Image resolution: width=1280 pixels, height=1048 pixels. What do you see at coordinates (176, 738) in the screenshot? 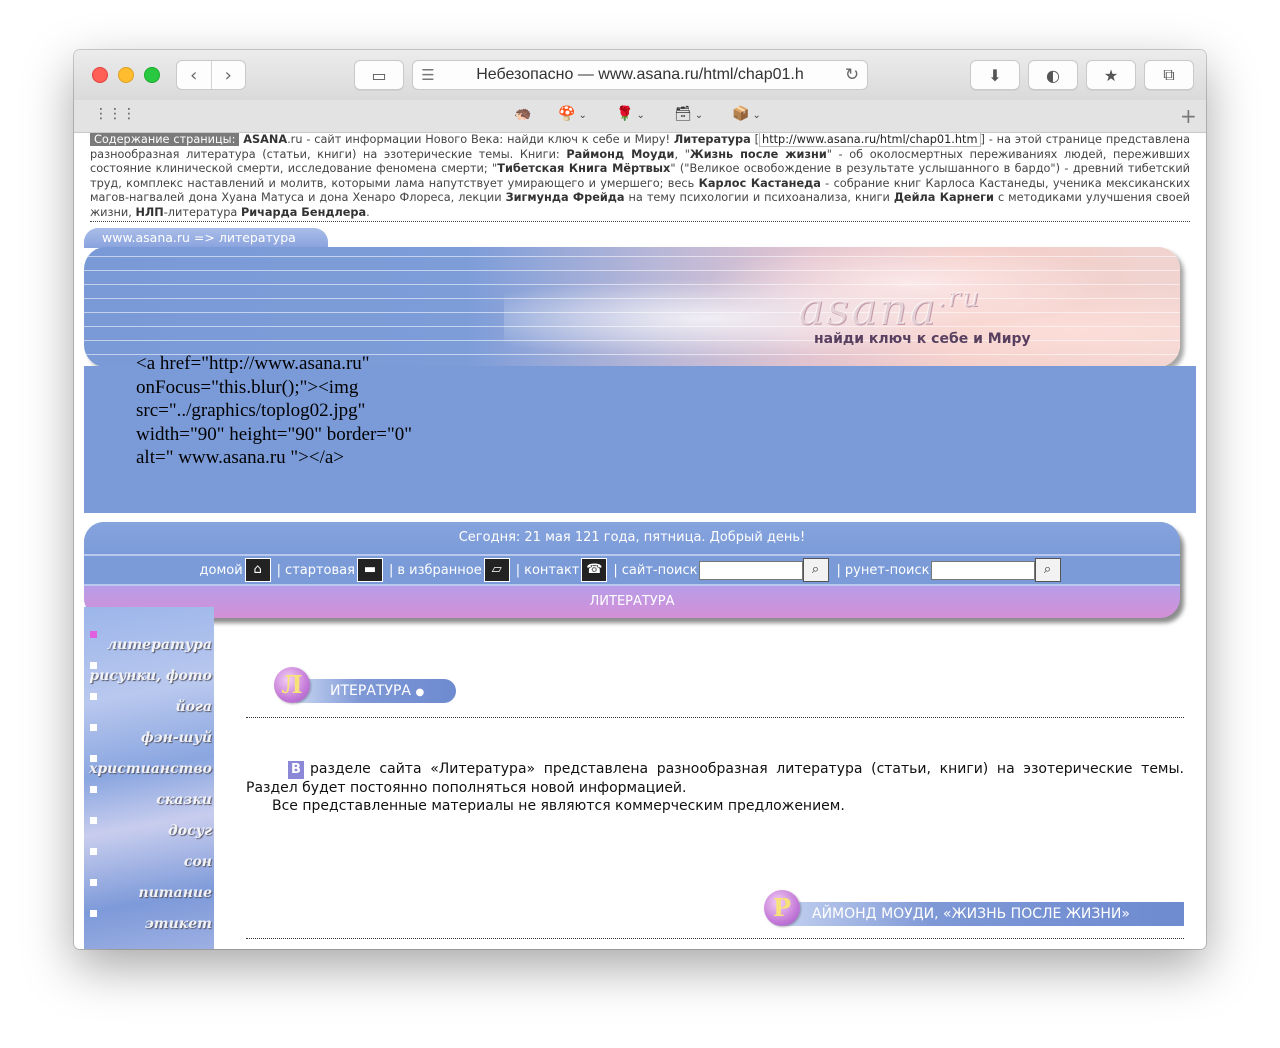
I see `sidebar-item-label: фэн-шуй` at bounding box center [176, 738].